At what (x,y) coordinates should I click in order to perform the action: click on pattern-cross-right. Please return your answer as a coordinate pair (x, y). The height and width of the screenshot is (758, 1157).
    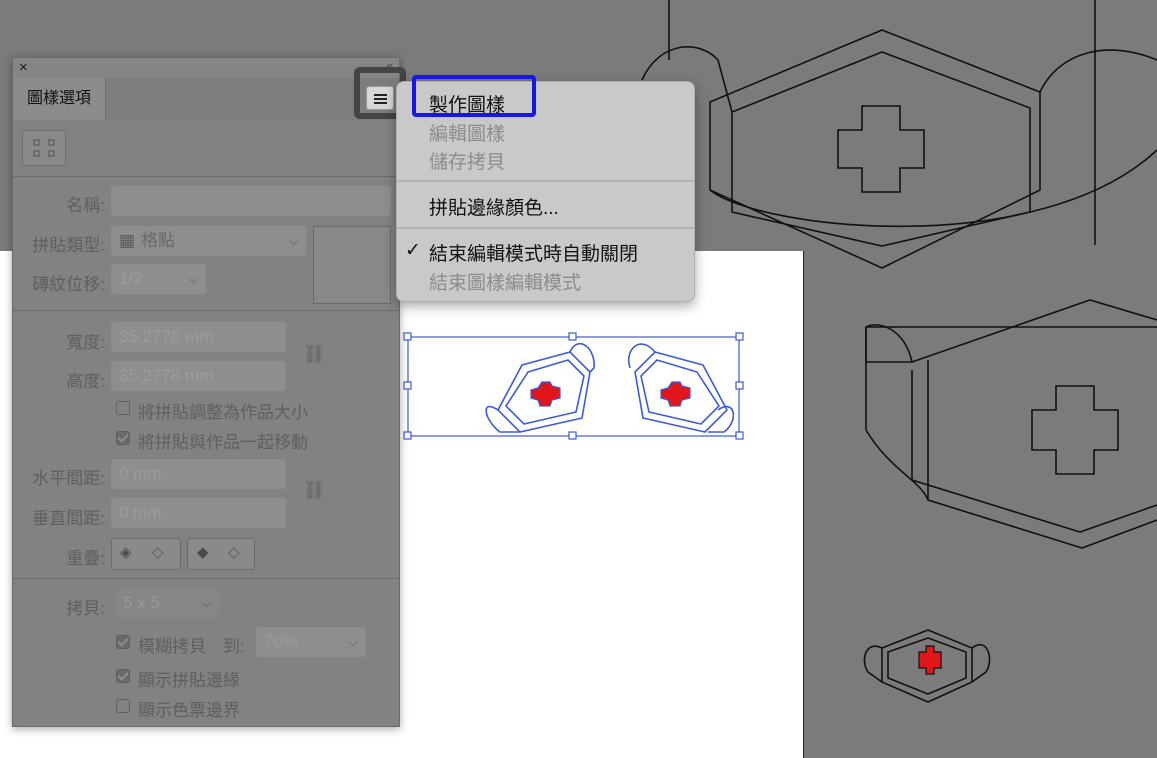
    Looking at the image, I should click on (675, 394).